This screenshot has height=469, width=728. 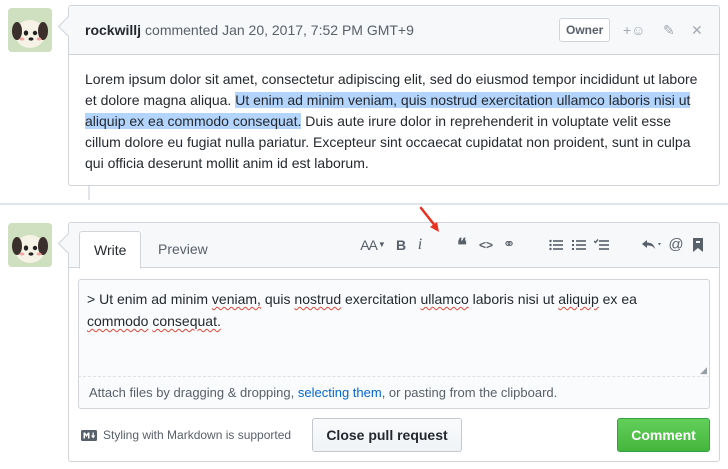 What do you see at coordinates (676, 245) in the screenshot?
I see `mention-icon: @` at bounding box center [676, 245].